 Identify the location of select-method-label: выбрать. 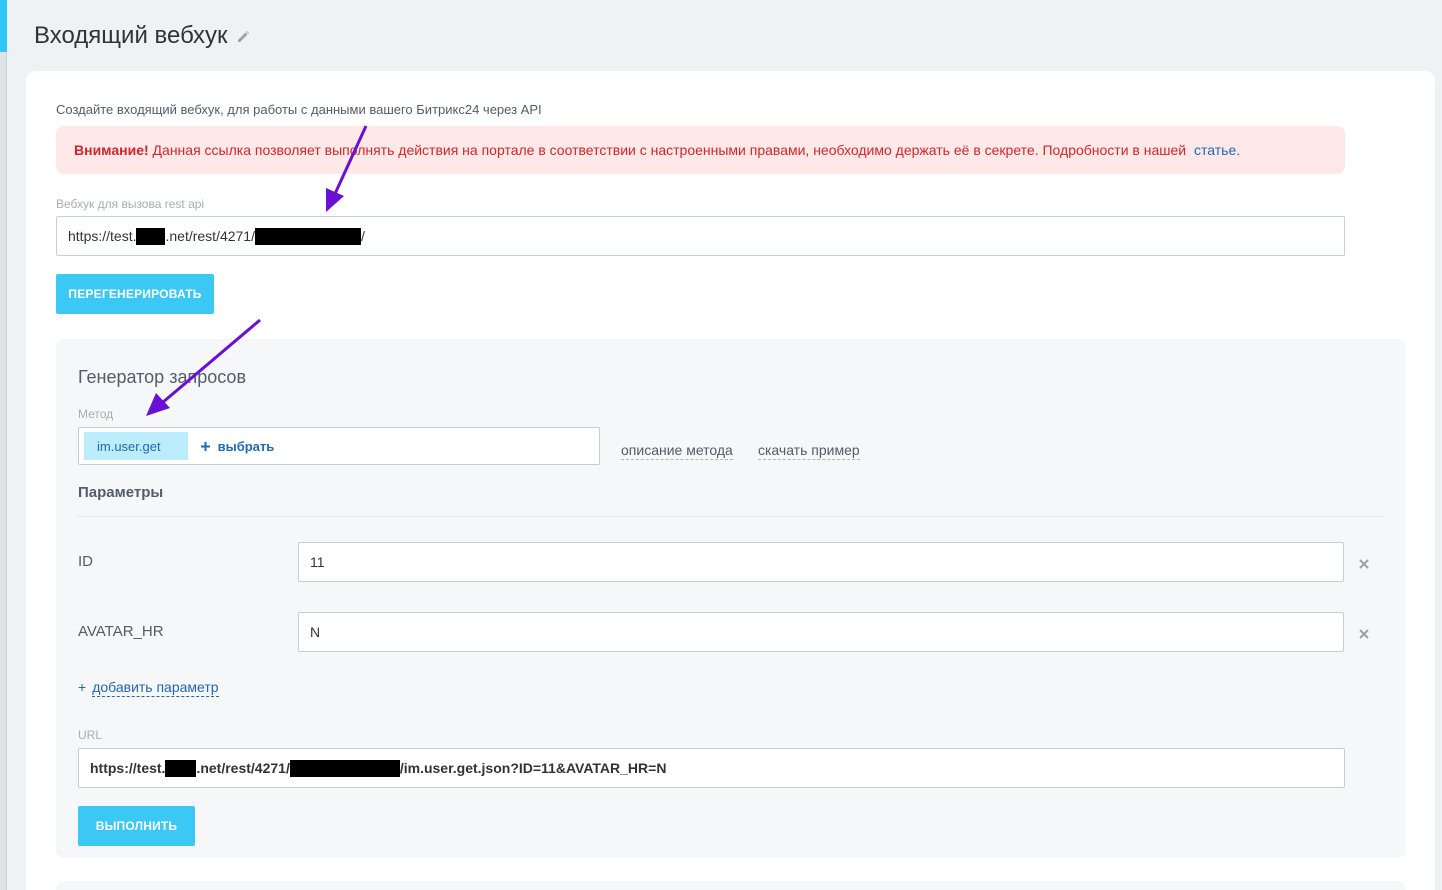
(246, 446).